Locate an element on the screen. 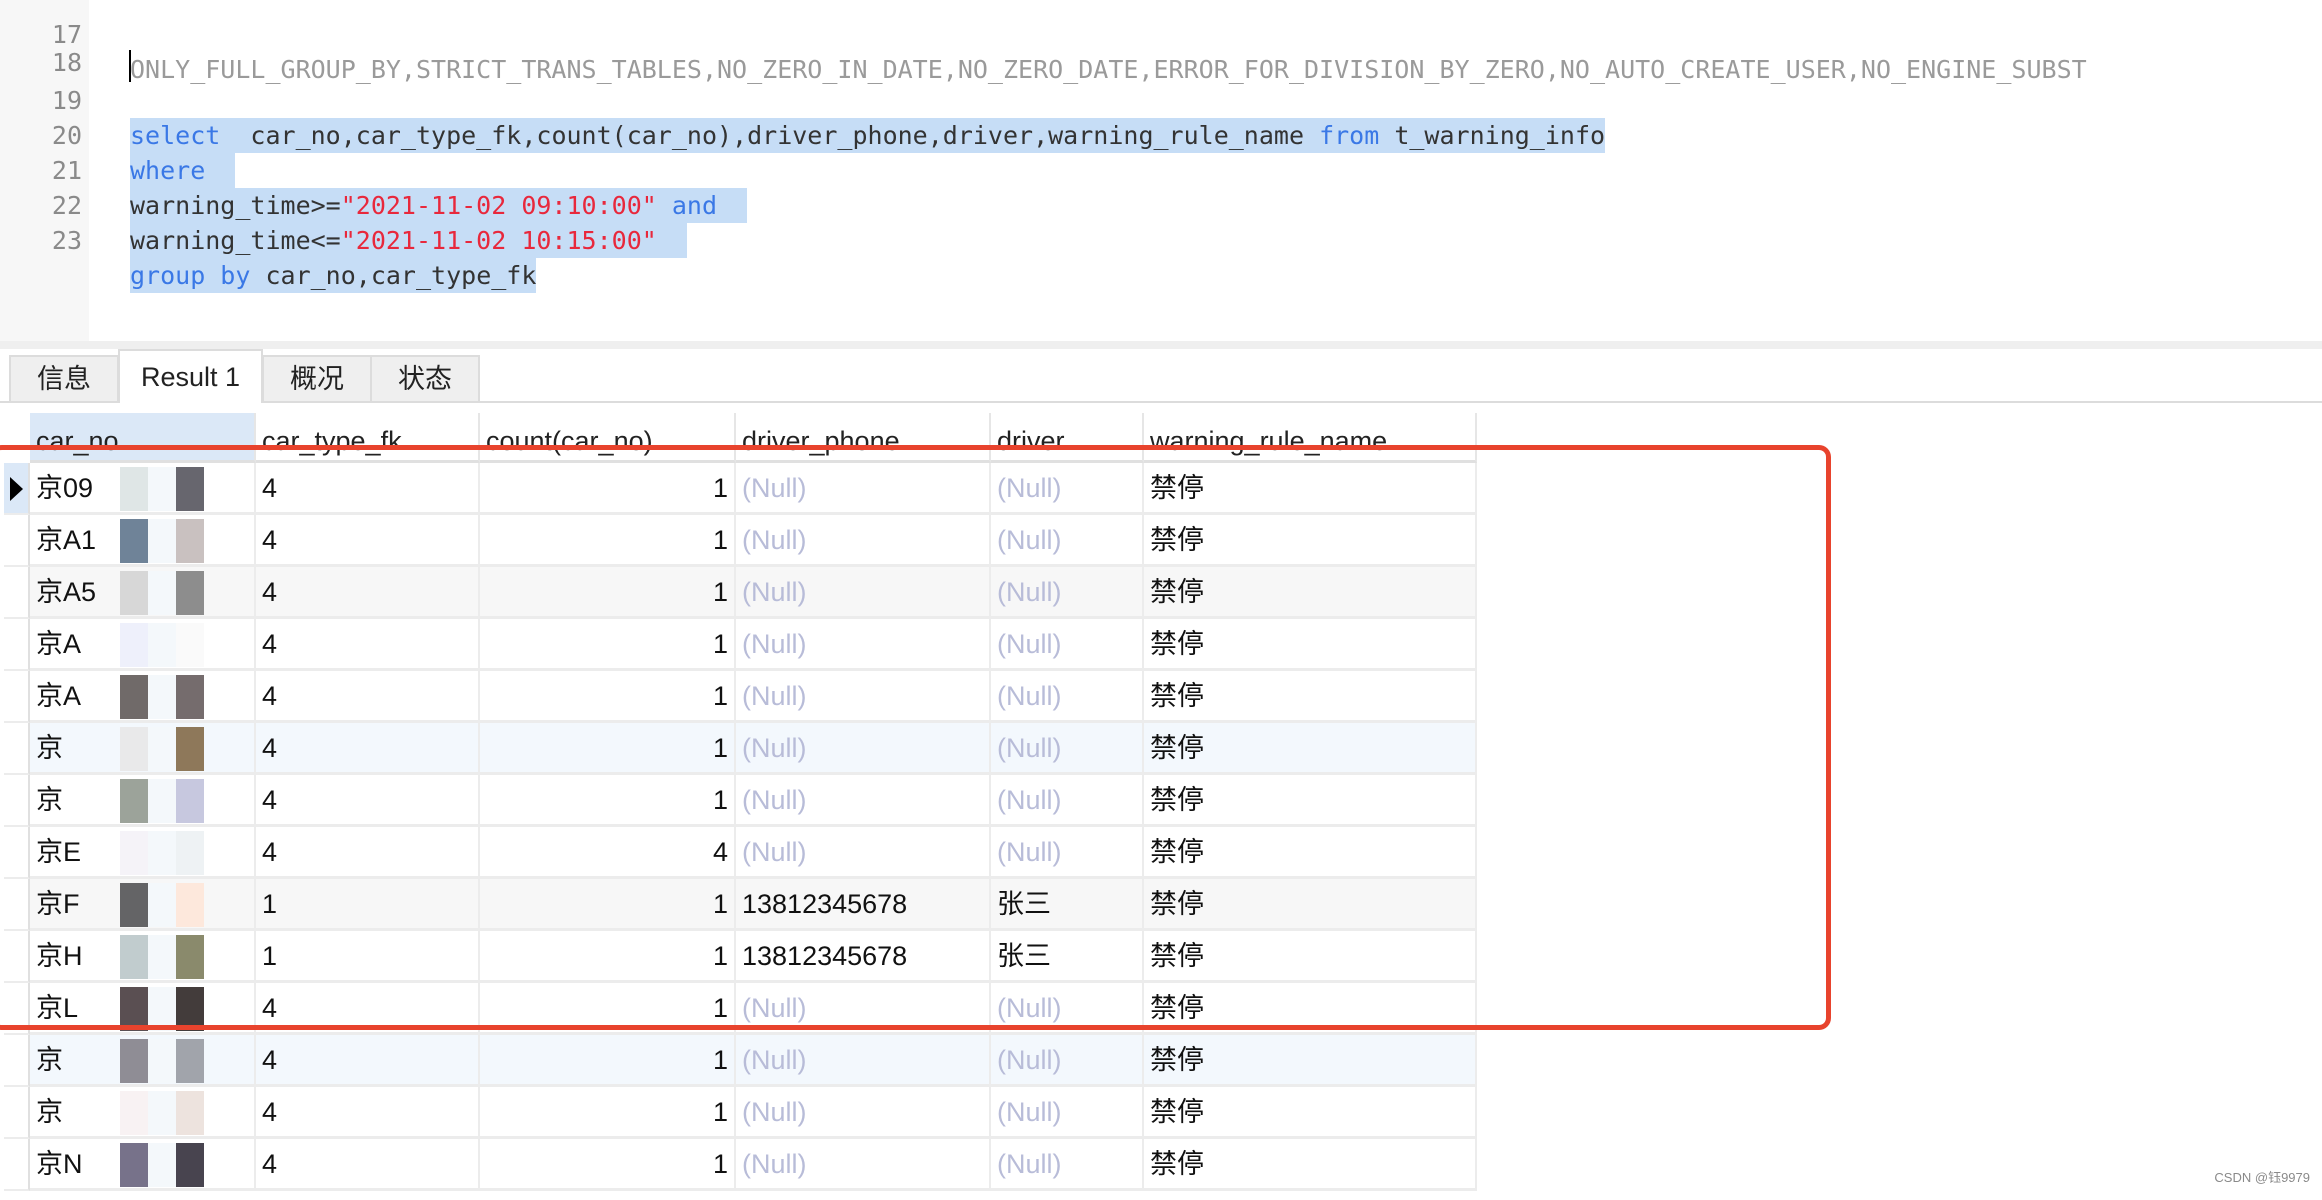  cell-car-no: 京E is located at coordinates (143, 853).